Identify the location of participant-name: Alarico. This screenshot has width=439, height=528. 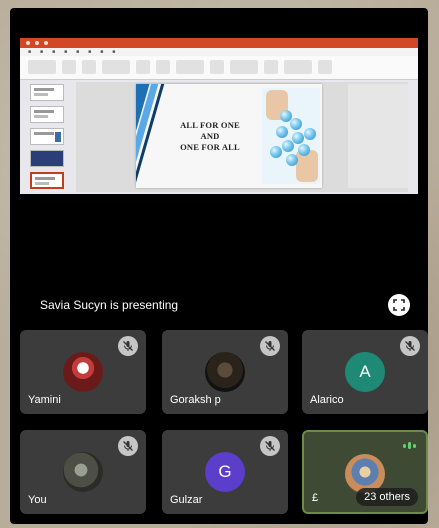
(327, 400).